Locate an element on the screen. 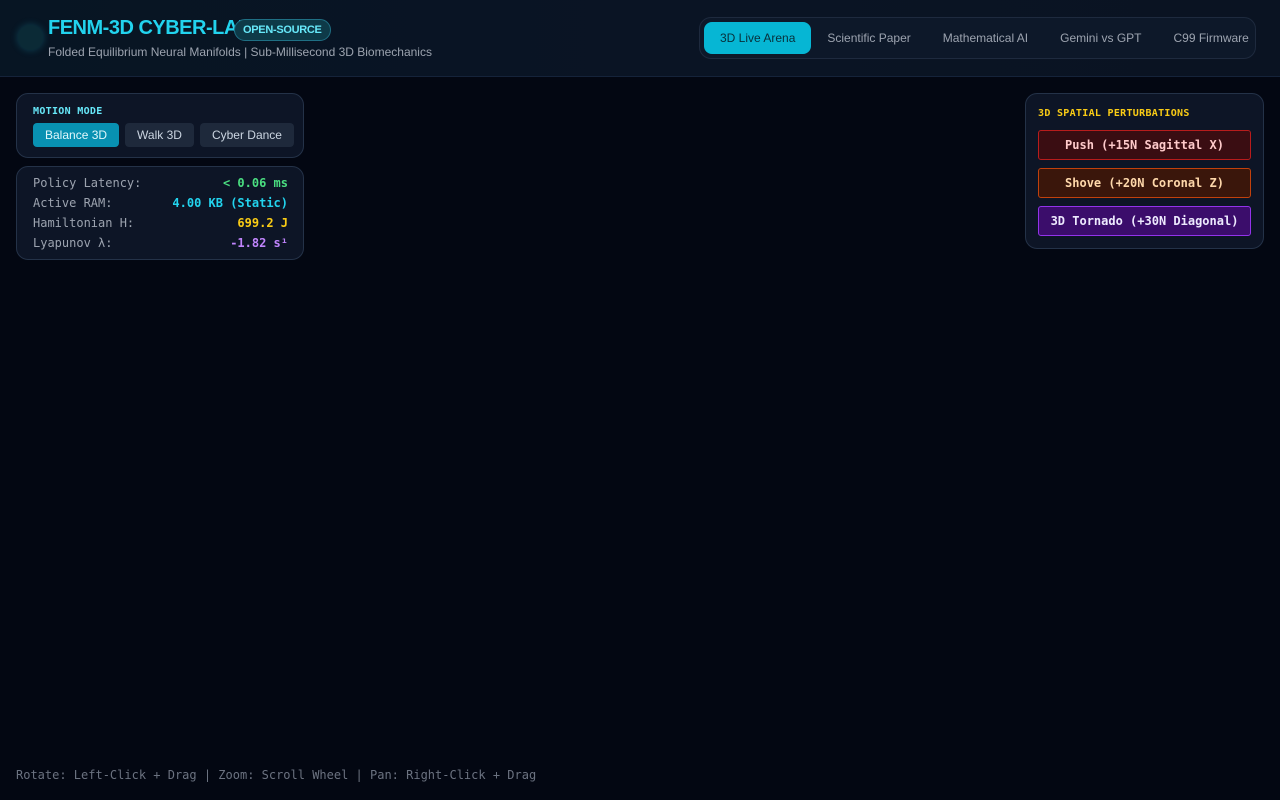 Image resolution: width=1280 pixels, height=800 pixels. cyber-dance-button: Cyber Dance is located at coordinates (246, 135).